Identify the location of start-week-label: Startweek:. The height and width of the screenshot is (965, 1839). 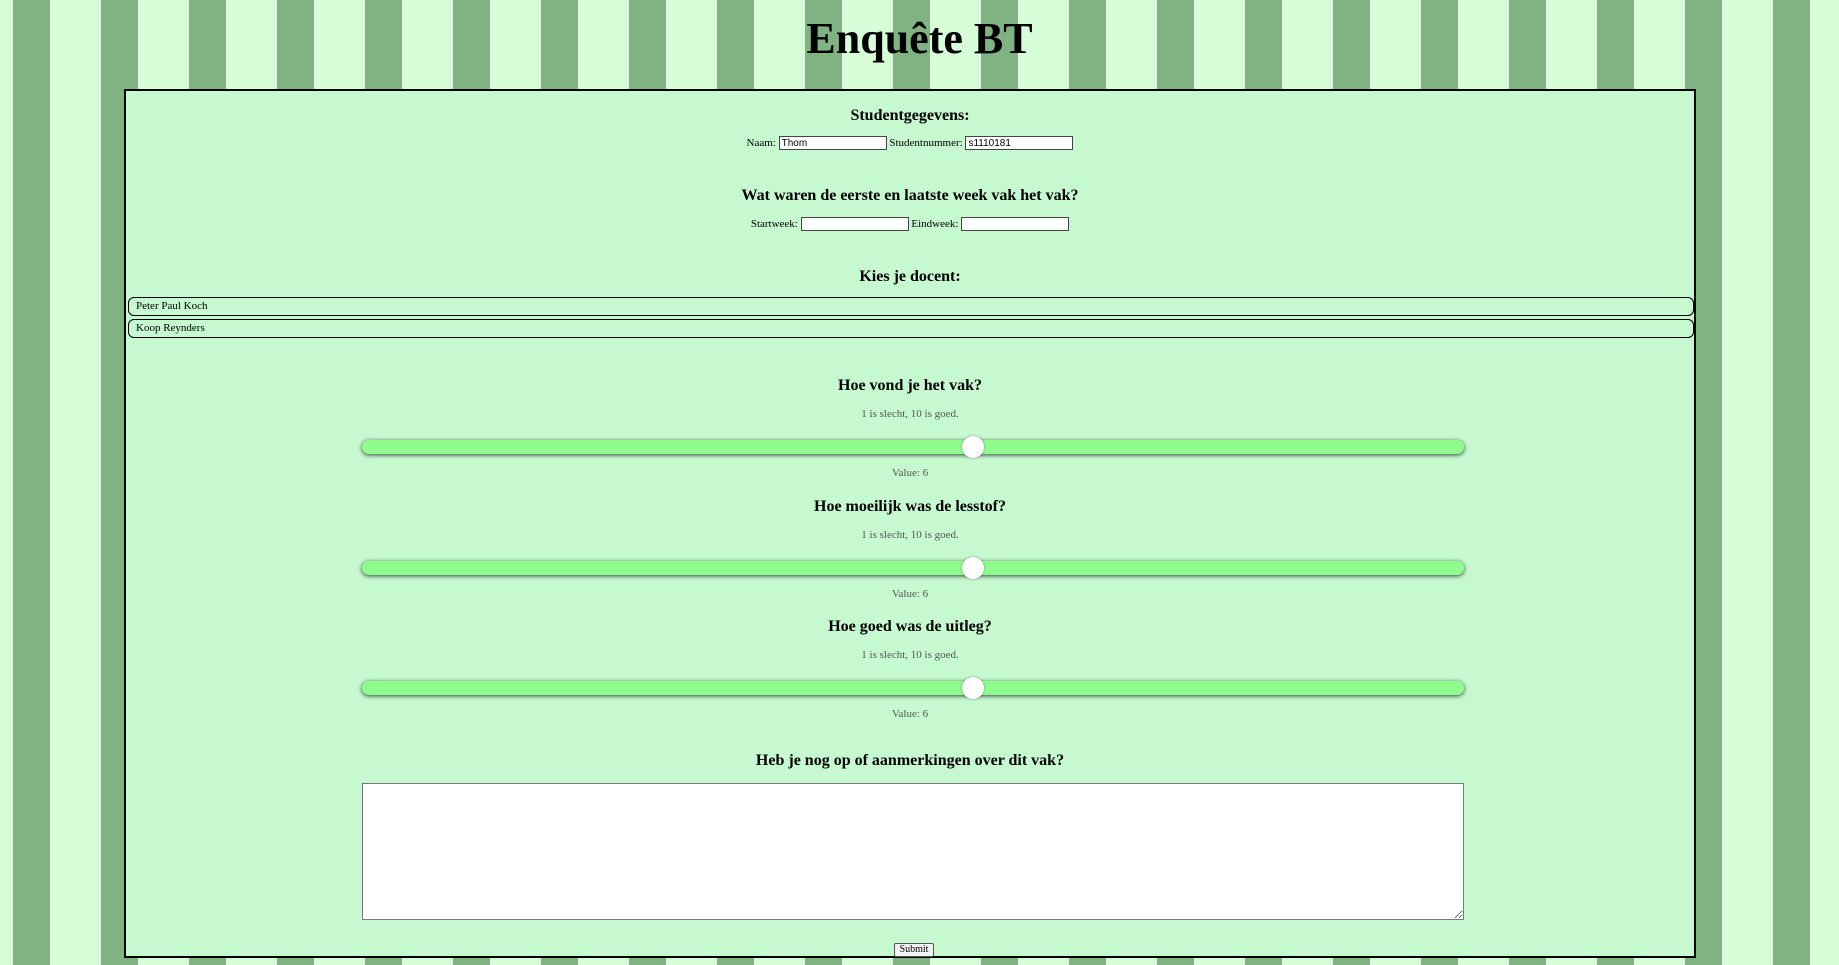
(774, 224).